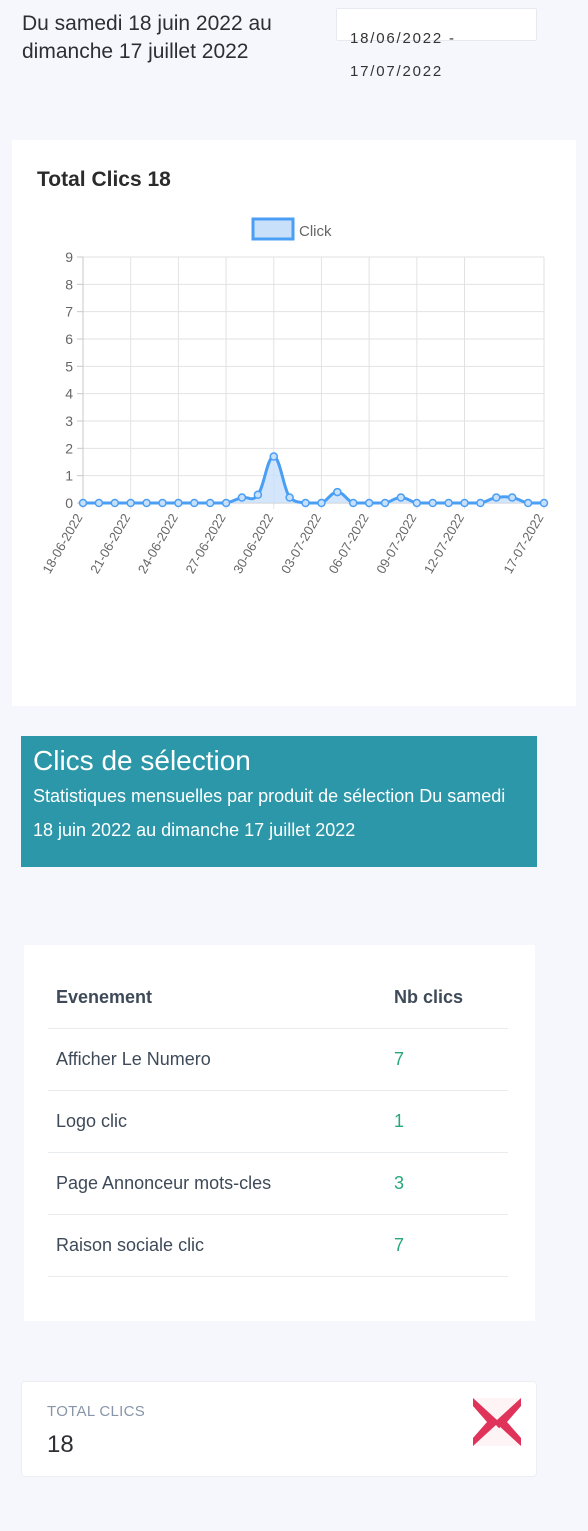  Describe the element at coordinates (69, 448) in the screenshot. I see `y-tick-label: 2` at that location.